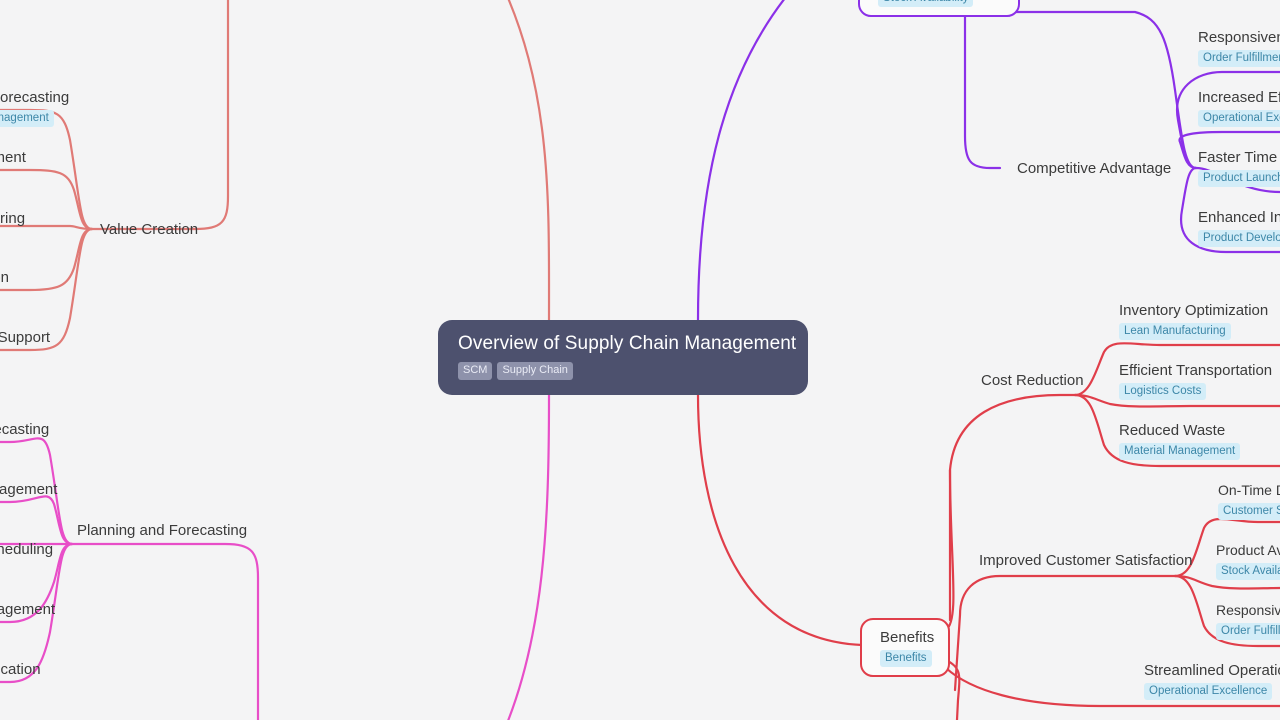  I want to click on edge-benefits-to-cost-reduction, so click(949, 550).